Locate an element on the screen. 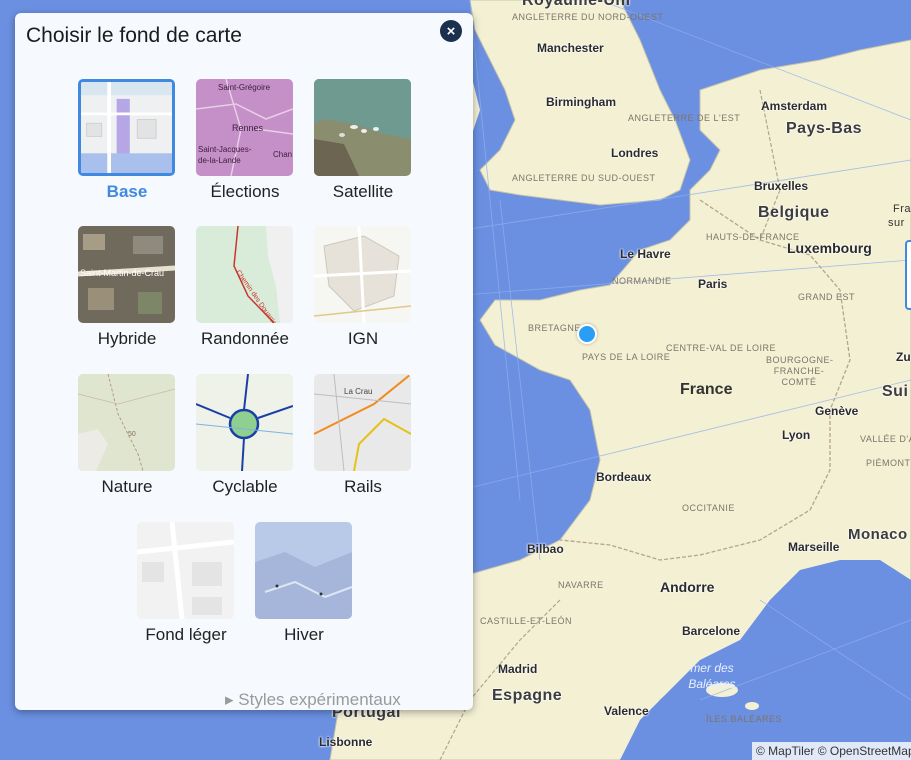 The height and width of the screenshot is (760, 911). side-panel-handle is located at coordinates (908, 275).